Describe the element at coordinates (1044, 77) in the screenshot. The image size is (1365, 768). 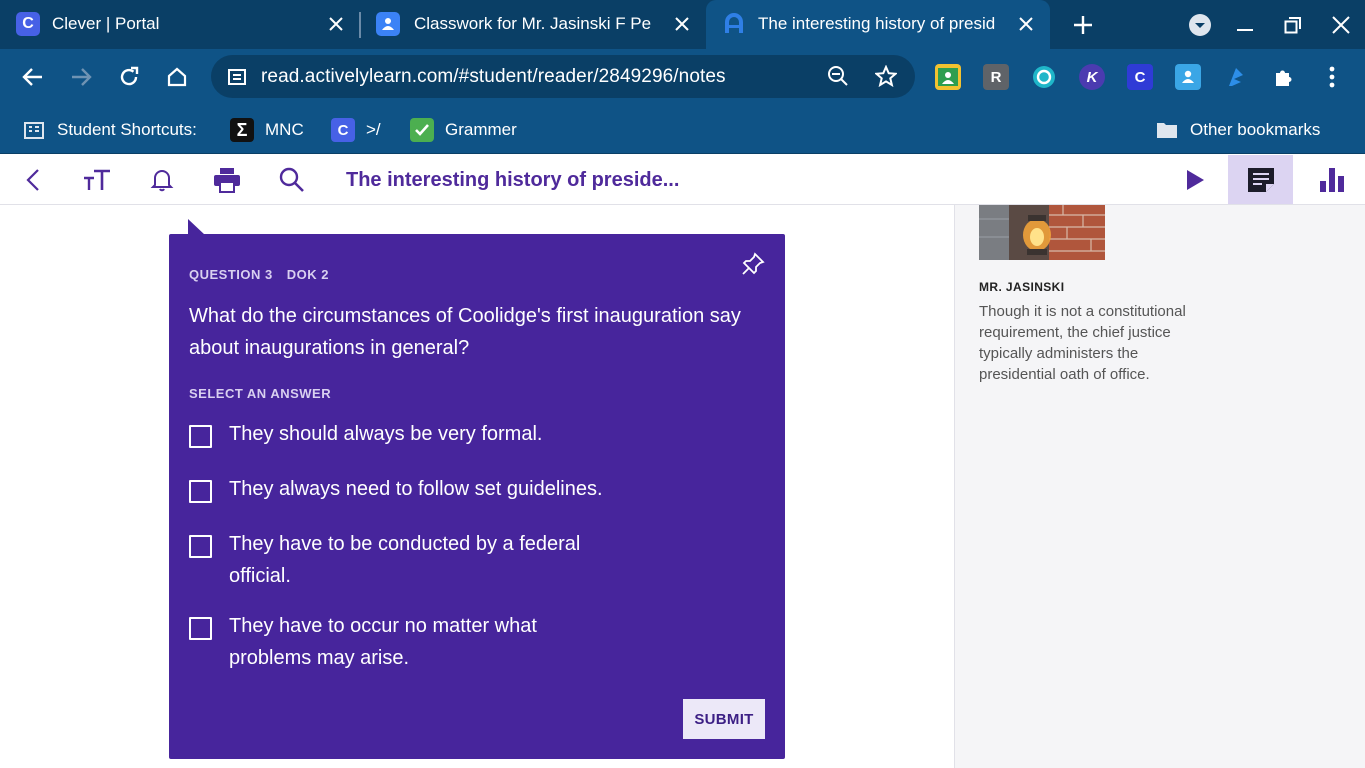
I see `shield-extension-icon` at that location.